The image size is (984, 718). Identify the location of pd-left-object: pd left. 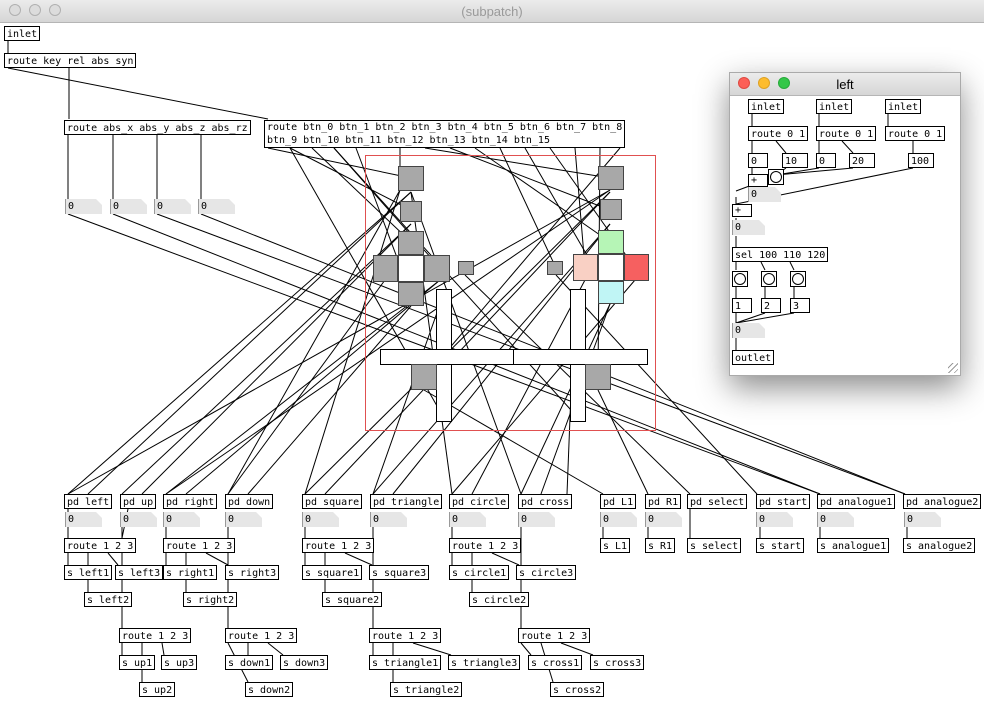
(88, 501).